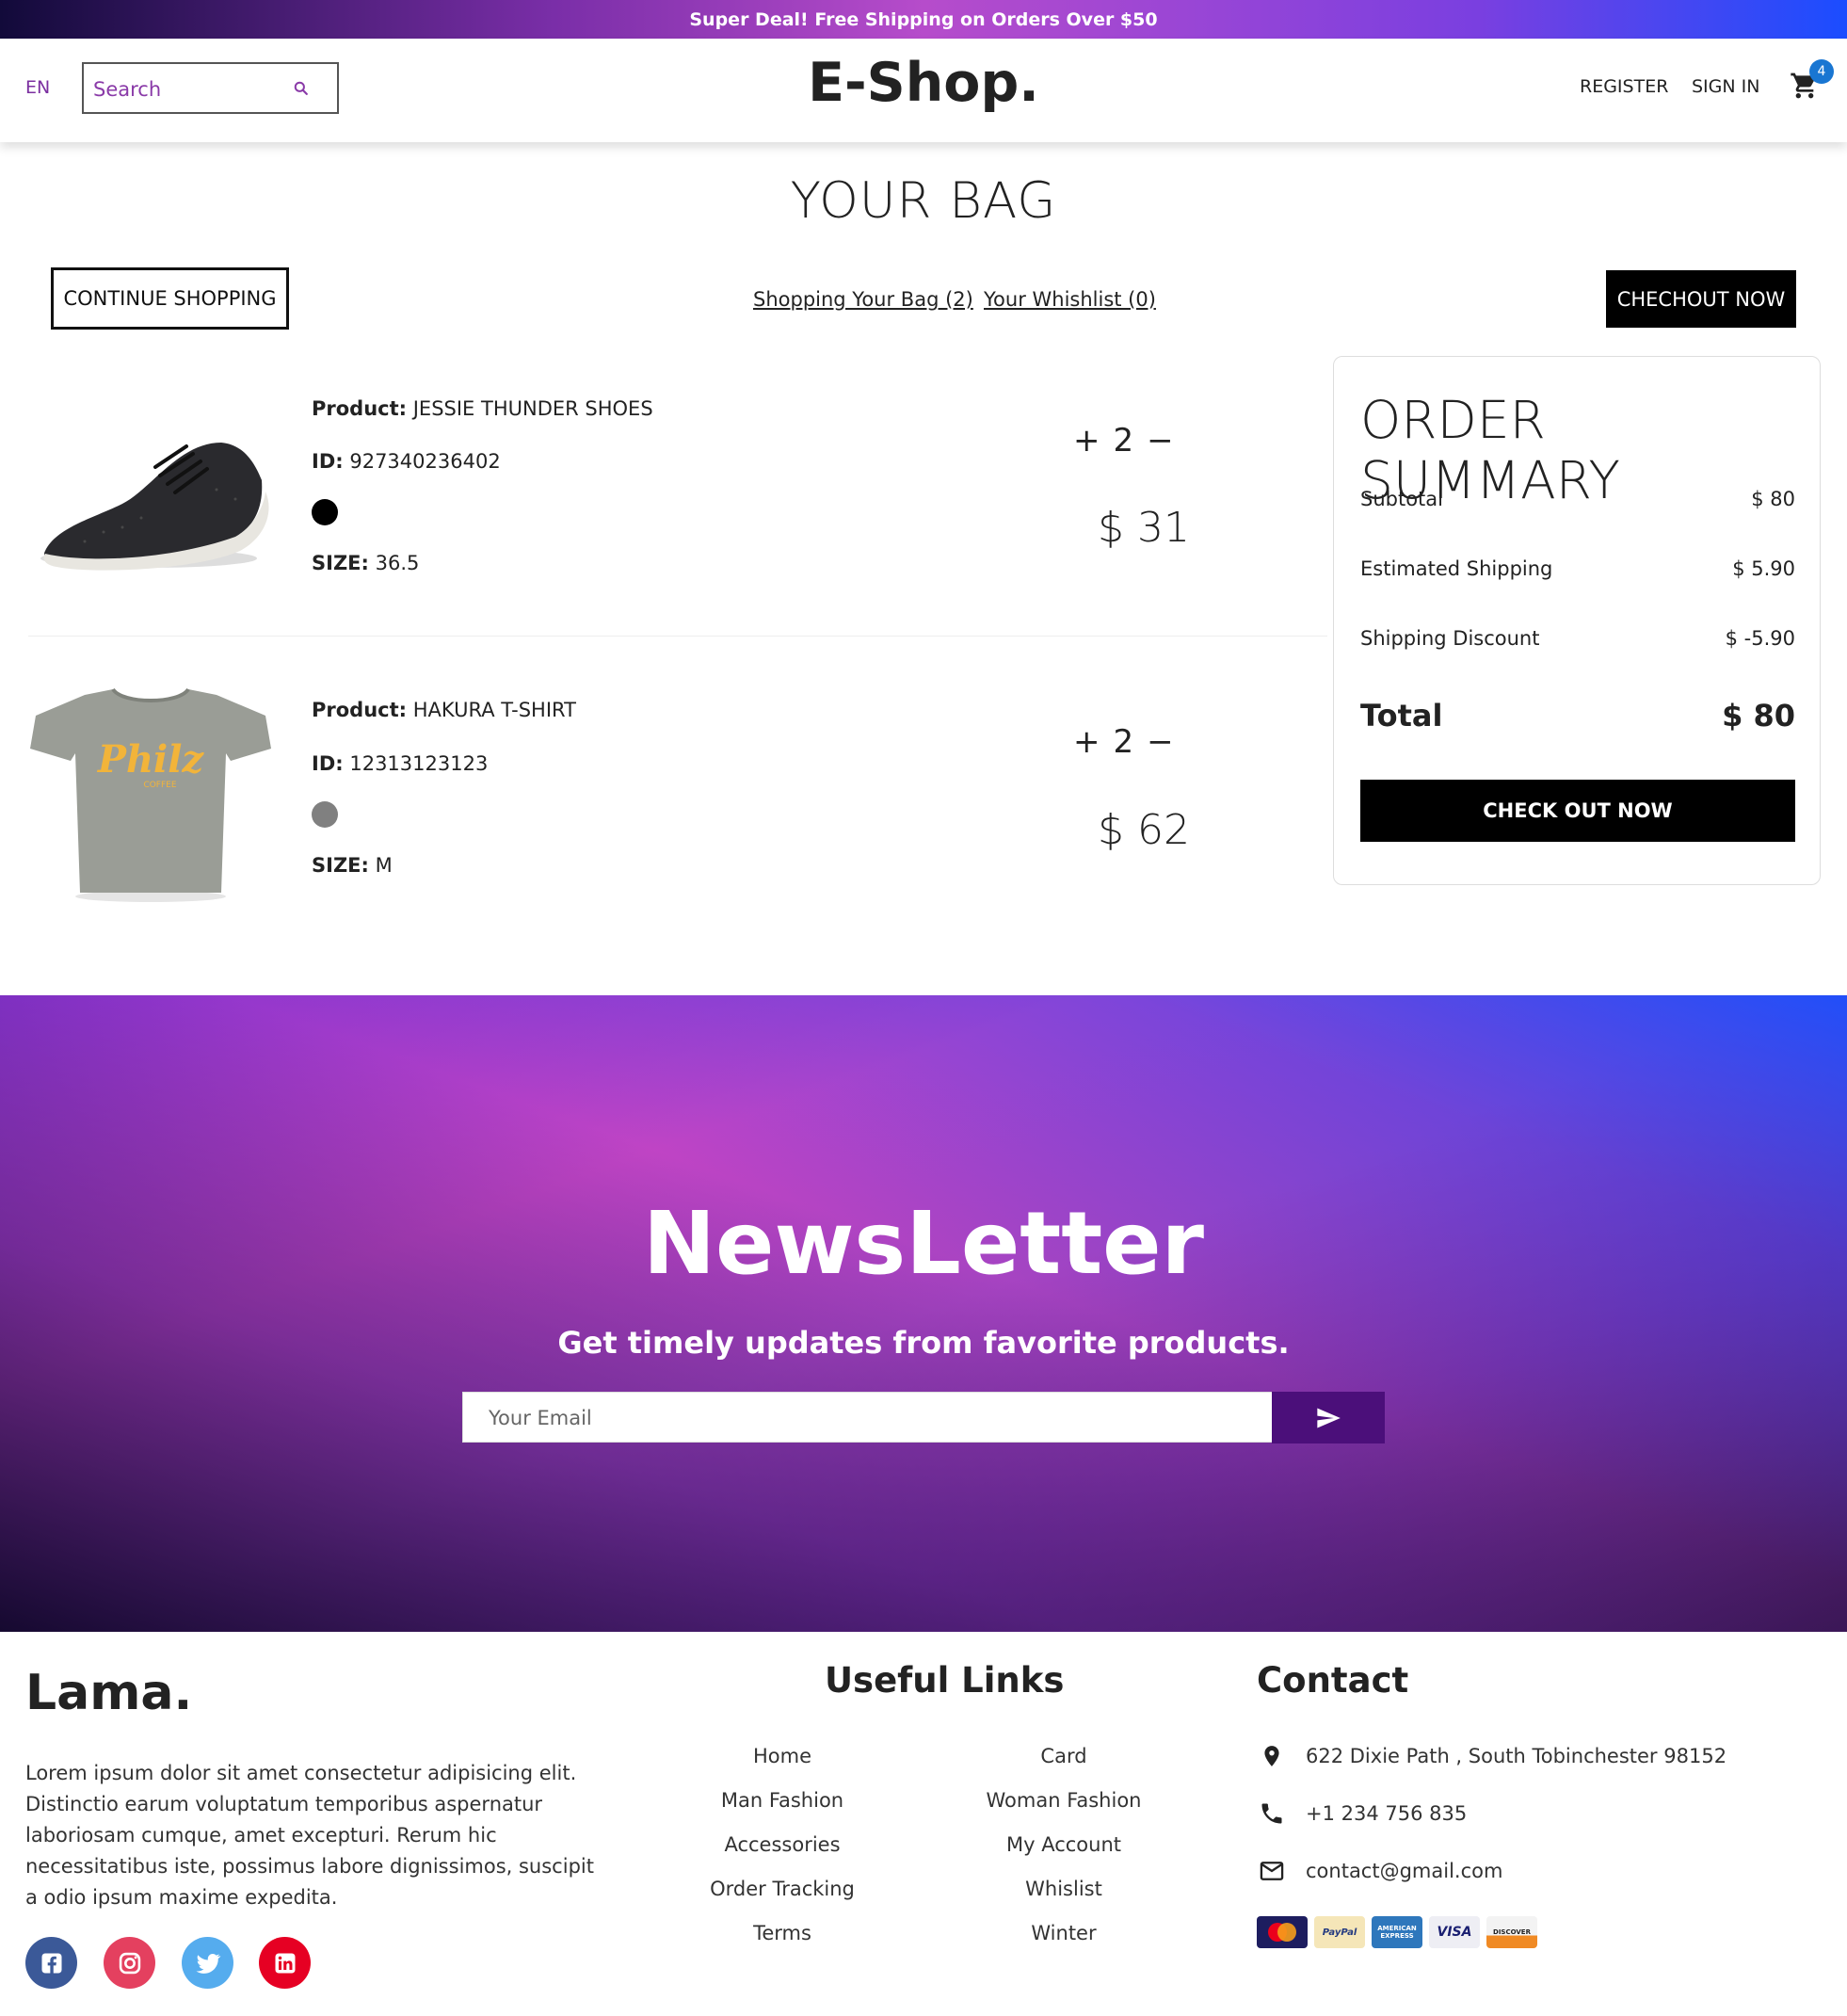 This screenshot has height=2016, width=1847. What do you see at coordinates (1387, 1813) in the screenshot?
I see `phone-text: +1 234 756 835` at bounding box center [1387, 1813].